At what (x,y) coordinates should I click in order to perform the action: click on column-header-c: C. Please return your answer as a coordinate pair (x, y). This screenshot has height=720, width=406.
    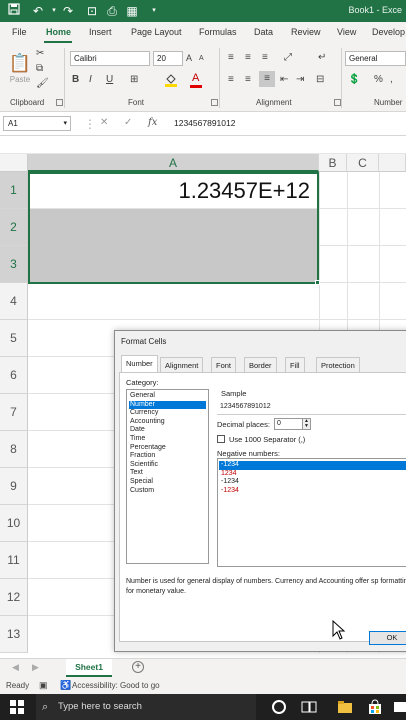
    Looking at the image, I should click on (363, 163).